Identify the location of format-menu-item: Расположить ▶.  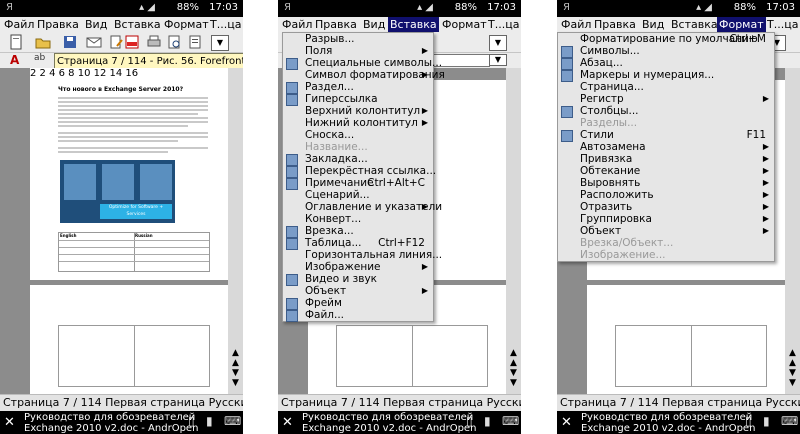
(666, 195).